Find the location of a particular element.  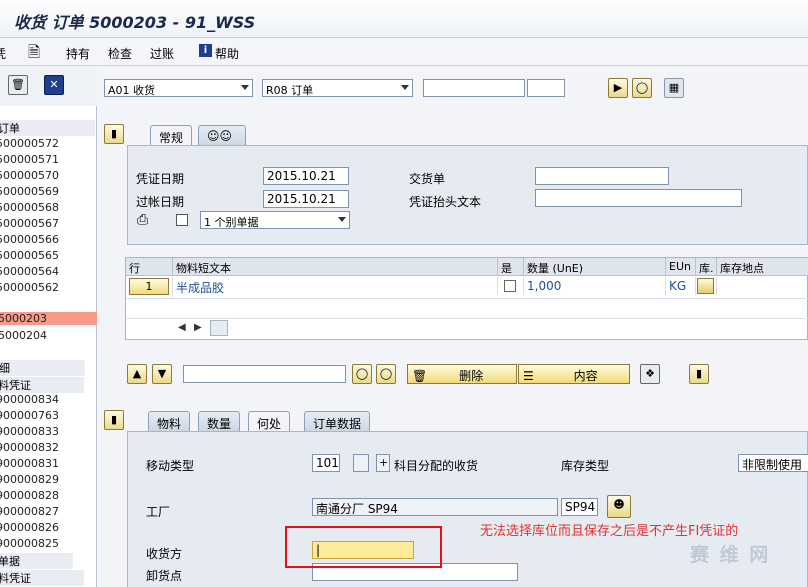

sidebar-order: 4500000568 is located at coordinates (29, 207).